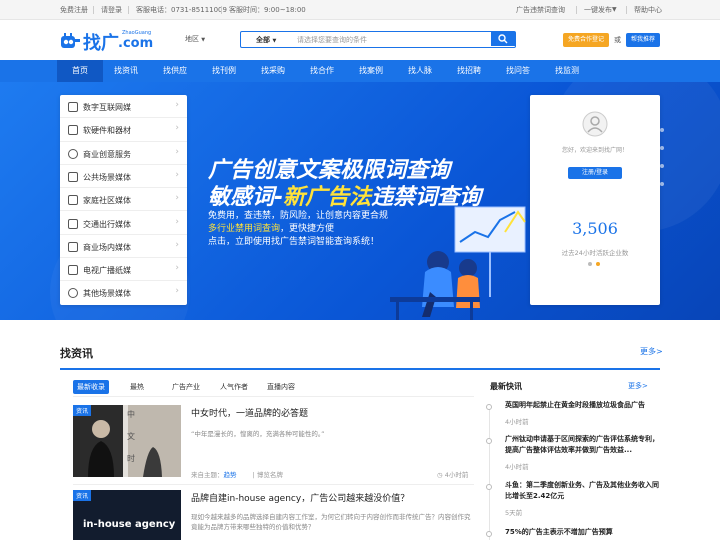 Image resolution: width=720 pixels, height=540 pixels. I want to click on category-label: 家庭社区媒体, so click(107, 201).